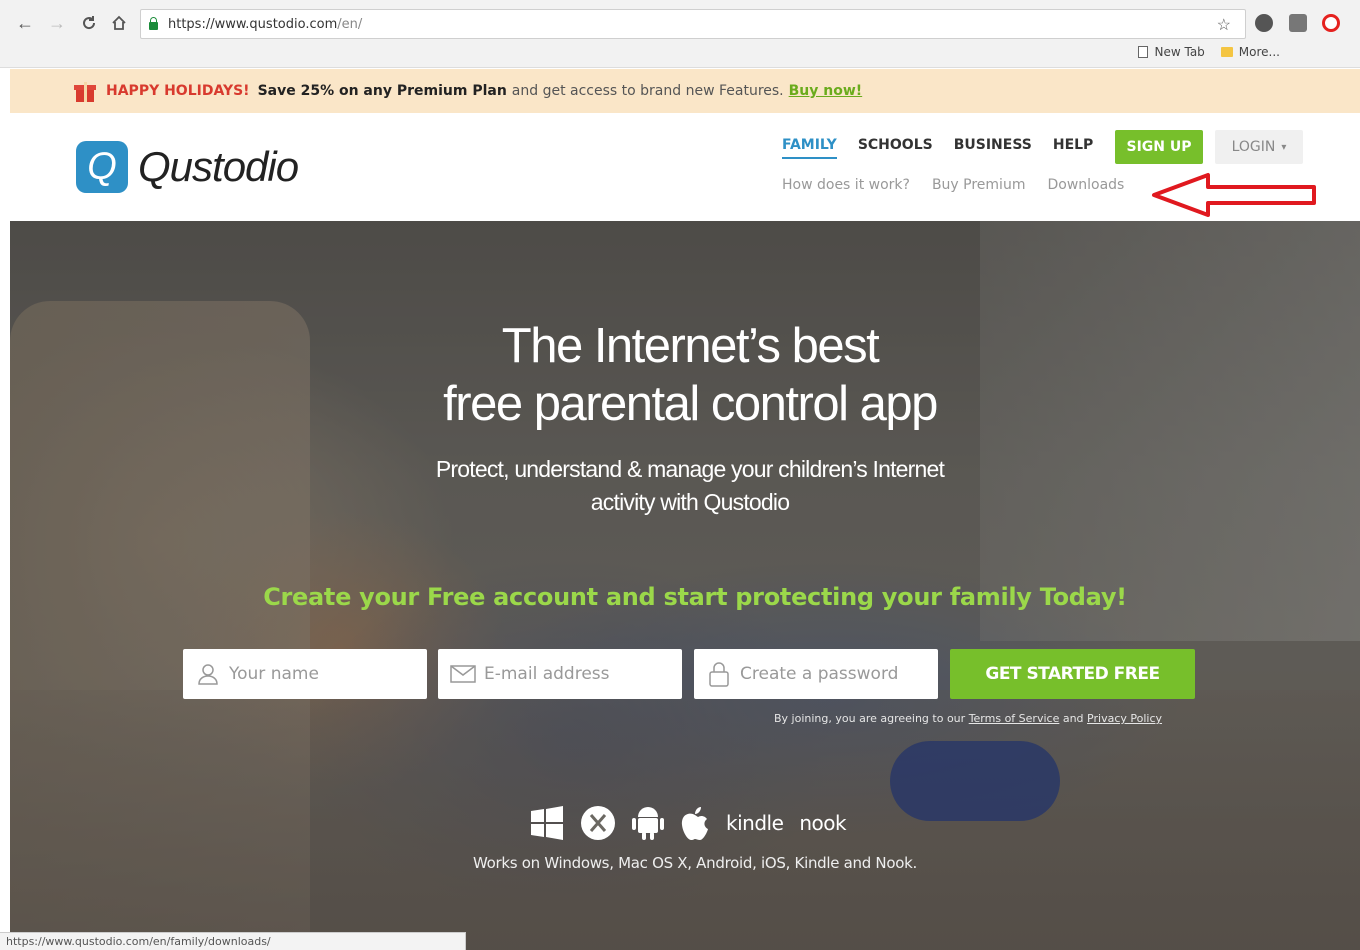 Image resolution: width=1360 pixels, height=950 pixels. I want to click on kindle-logo: kindle, so click(755, 823).